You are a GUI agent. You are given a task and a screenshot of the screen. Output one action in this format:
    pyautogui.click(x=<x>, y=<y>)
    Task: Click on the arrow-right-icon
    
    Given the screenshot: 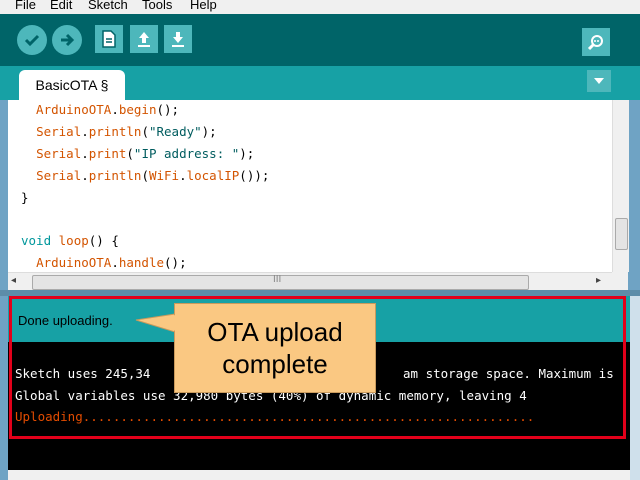 What is the action you would take?
    pyautogui.click(x=68, y=40)
    